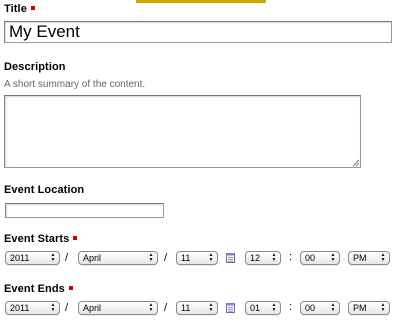  Describe the element at coordinates (198, 32) in the screenshot. I see `title-input` at that location.